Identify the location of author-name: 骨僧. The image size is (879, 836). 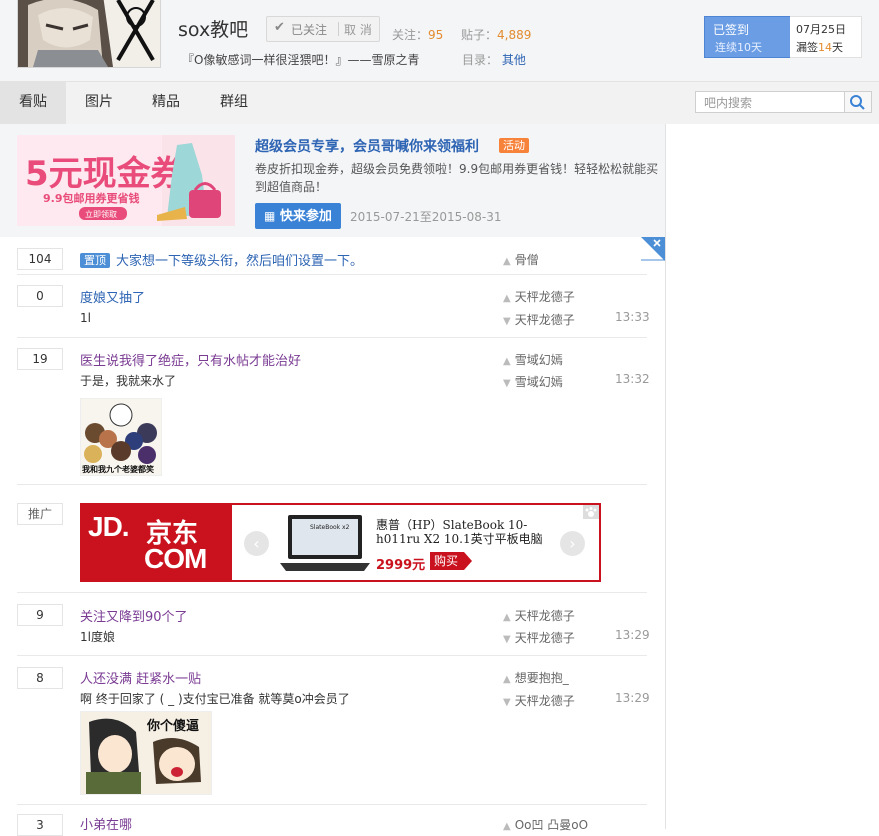
(527, 260).